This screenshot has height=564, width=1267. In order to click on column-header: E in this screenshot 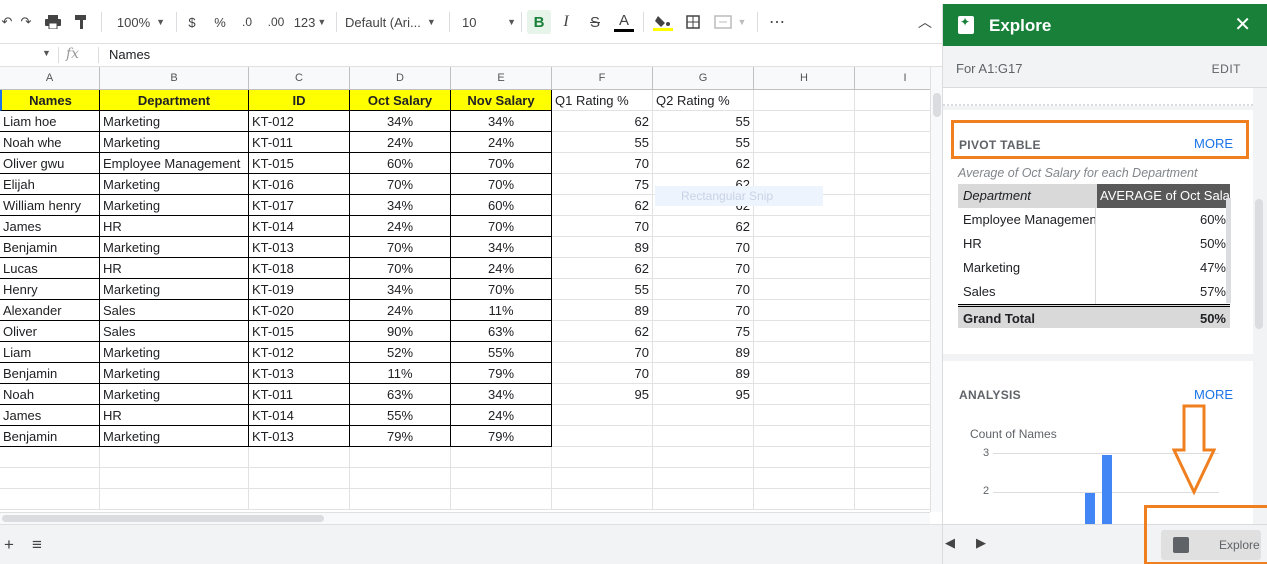, I will do `click(501, 78)`.